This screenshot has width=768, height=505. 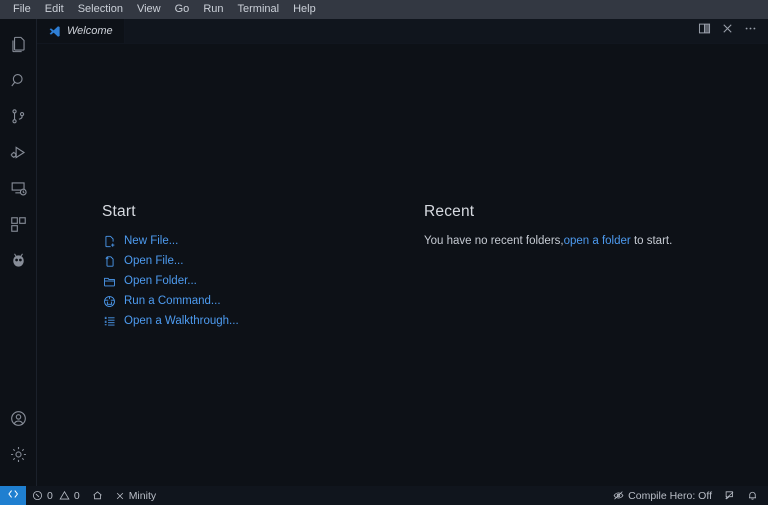 I want to click on gear-icon, so click(x=18, y=454).